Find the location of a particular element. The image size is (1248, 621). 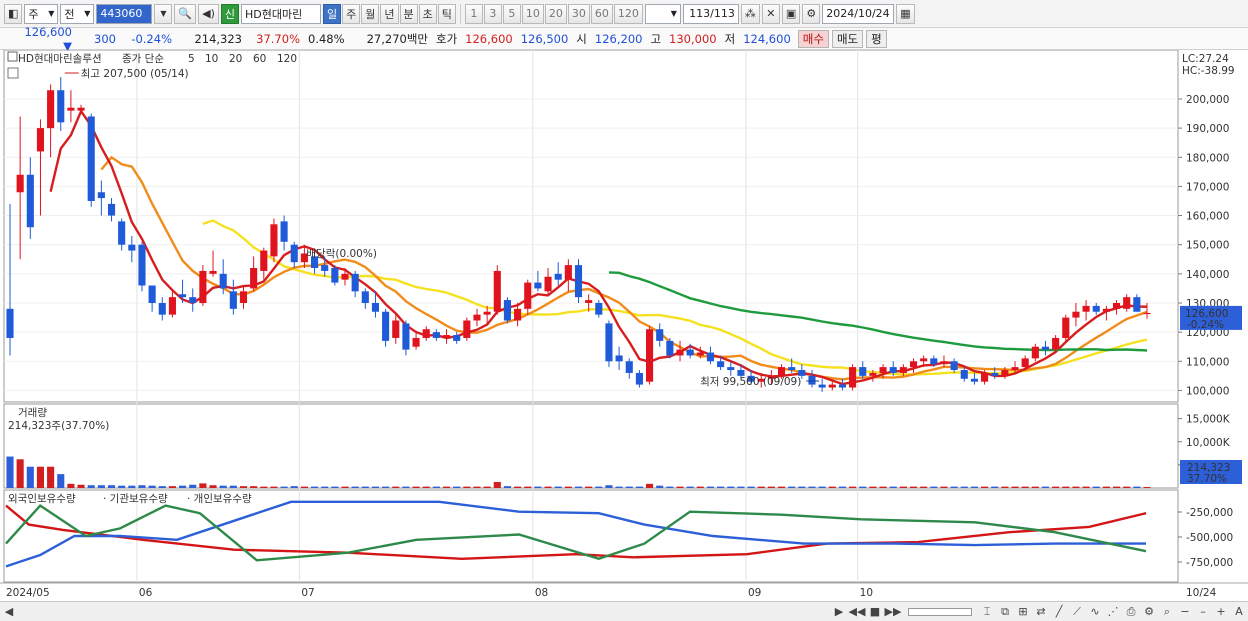

period-tab-2: 월 is located at coordinates (370, 13).